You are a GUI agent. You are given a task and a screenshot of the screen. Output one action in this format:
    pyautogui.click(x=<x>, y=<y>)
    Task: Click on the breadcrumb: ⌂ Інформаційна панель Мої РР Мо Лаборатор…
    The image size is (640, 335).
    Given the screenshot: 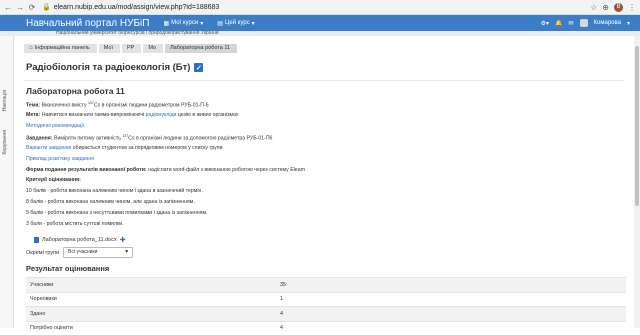 What is the action you would take?
    pyautogui.click(x=131, y=48)
    